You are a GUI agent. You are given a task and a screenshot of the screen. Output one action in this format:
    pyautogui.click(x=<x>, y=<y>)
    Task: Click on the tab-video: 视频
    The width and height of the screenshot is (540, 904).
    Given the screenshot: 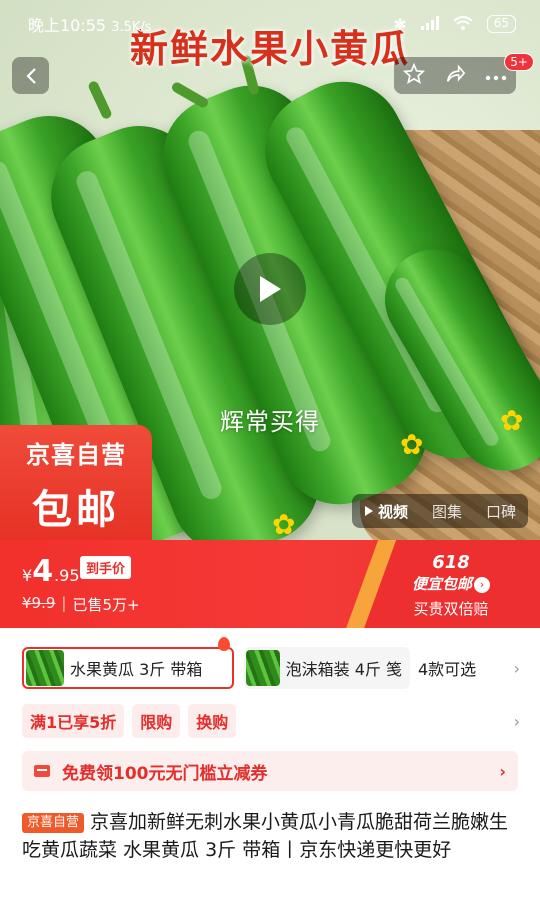 What is the action you would take?
    pyautogui.click(x=386, y=511)
    